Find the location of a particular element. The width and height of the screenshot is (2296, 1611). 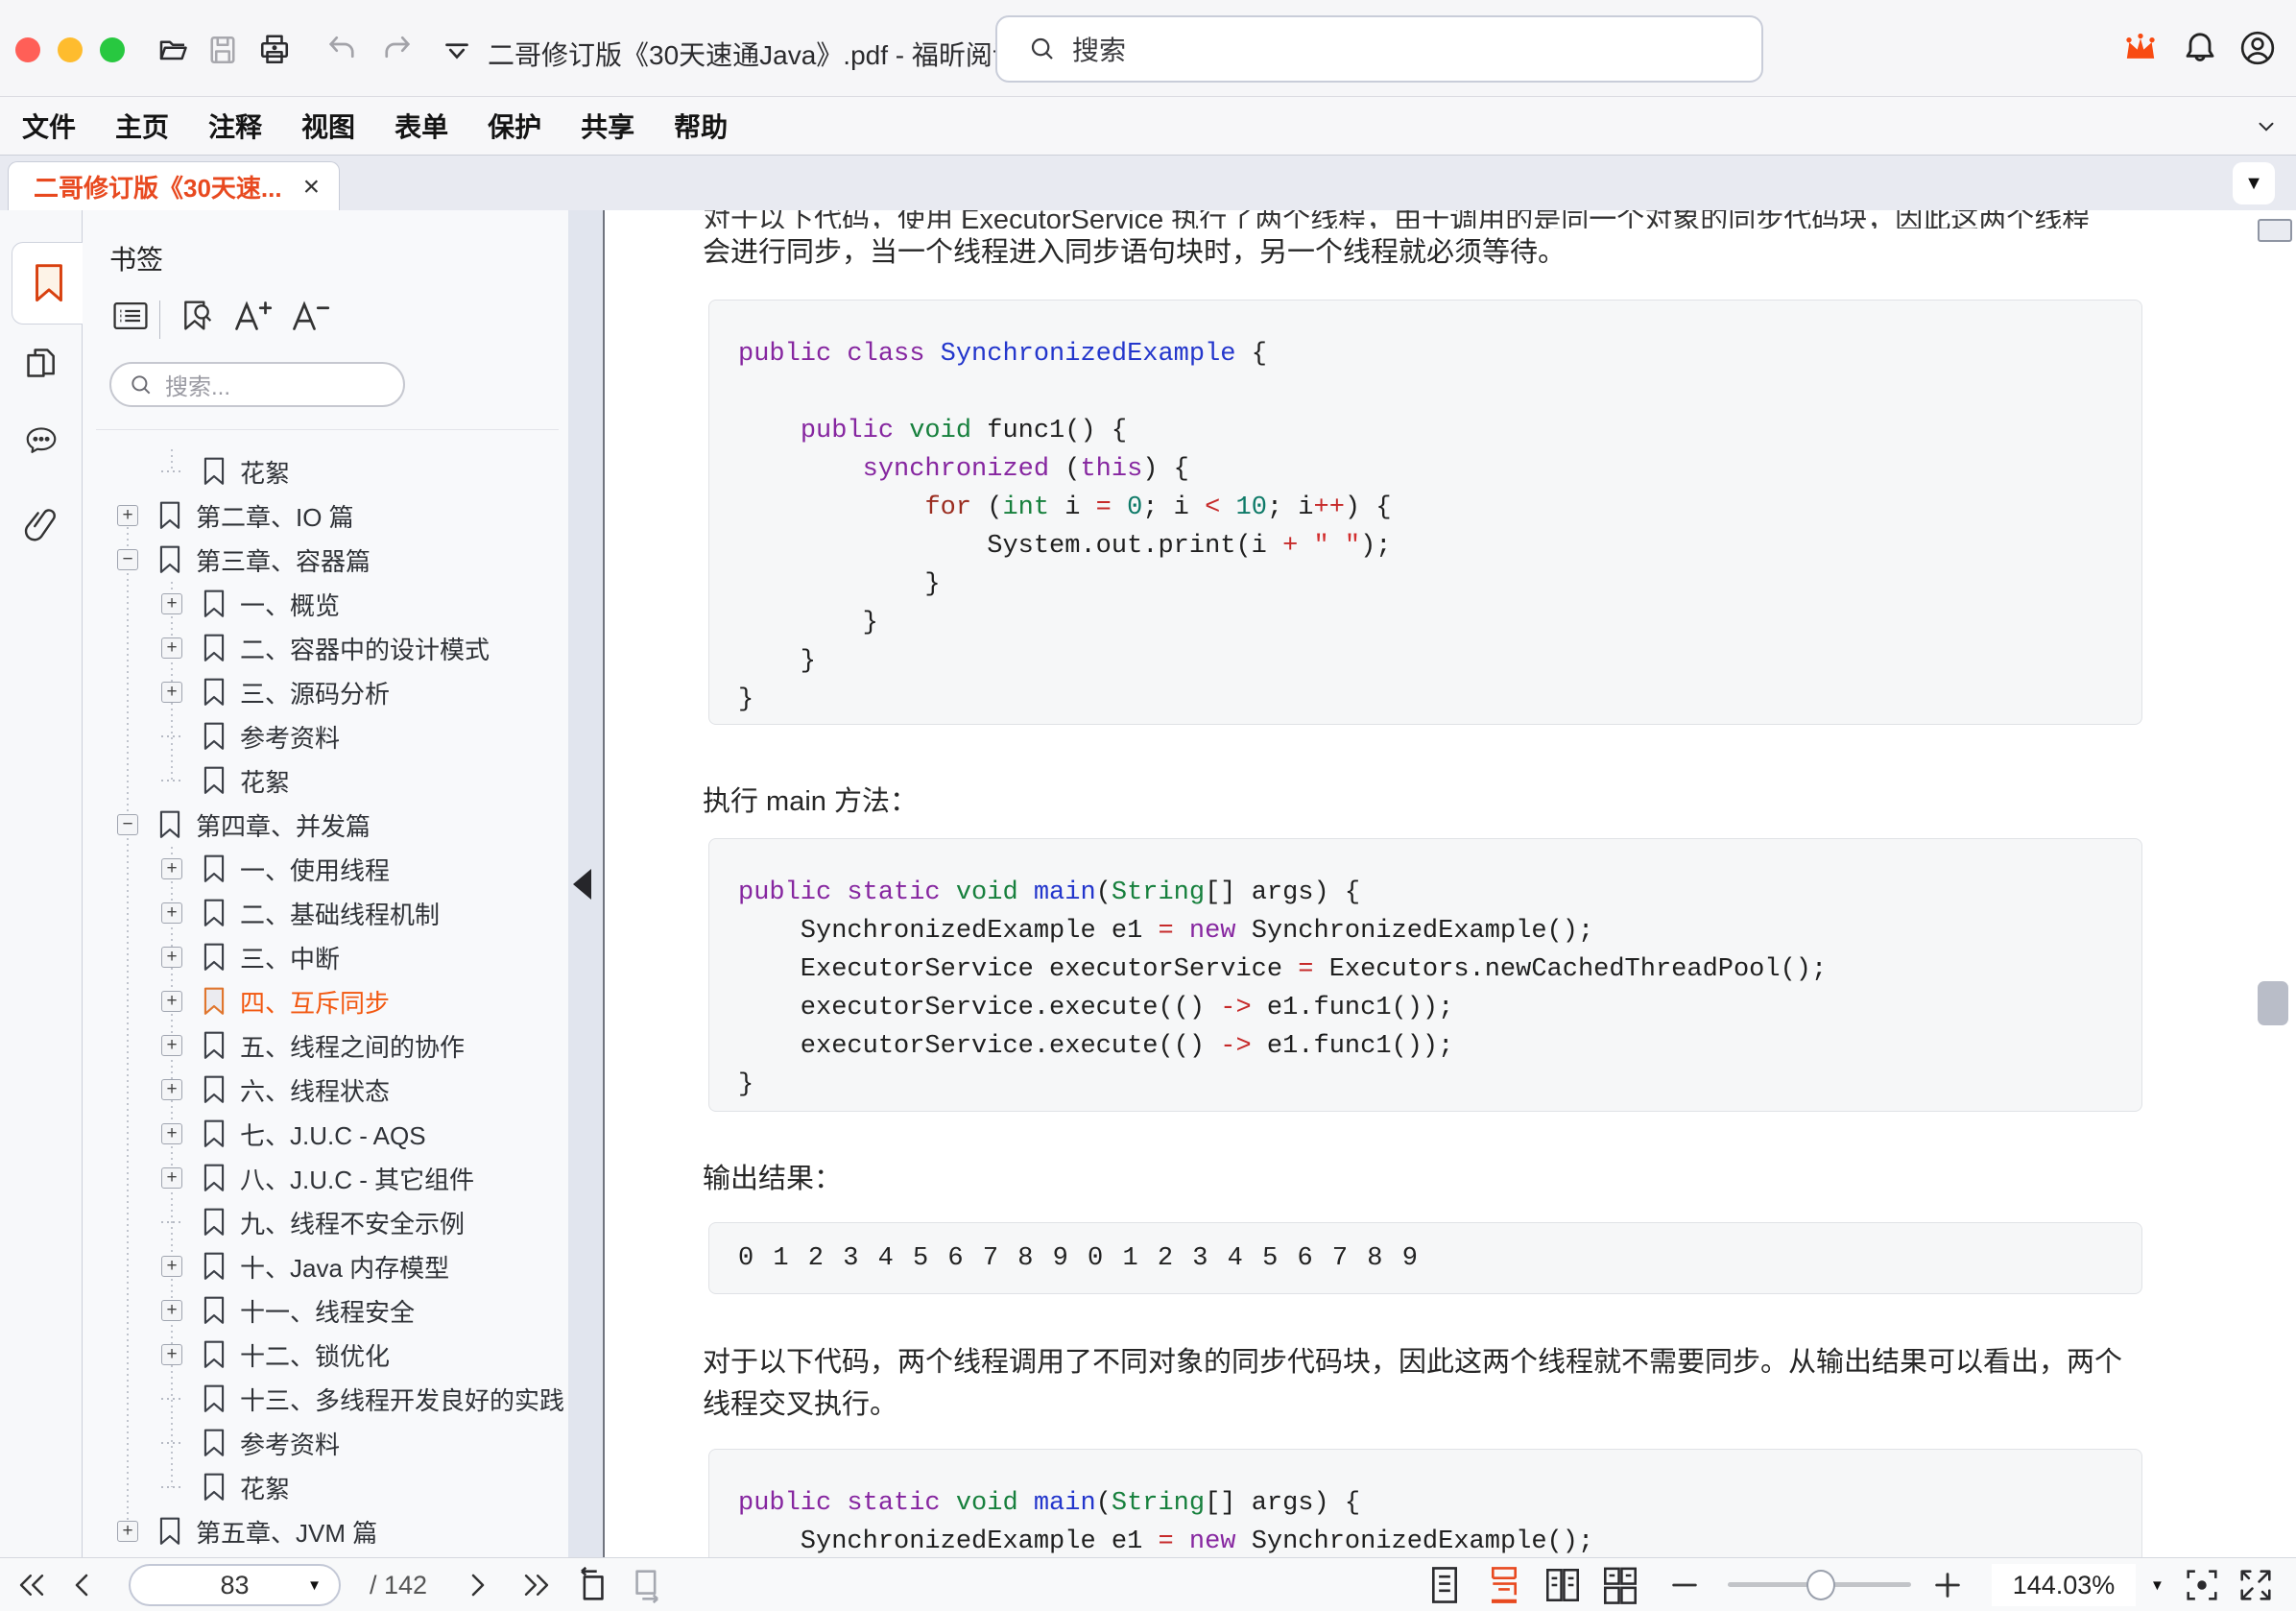

bookmark-item: + 第二章、IO 篇 is located at coordinates (325, 515).